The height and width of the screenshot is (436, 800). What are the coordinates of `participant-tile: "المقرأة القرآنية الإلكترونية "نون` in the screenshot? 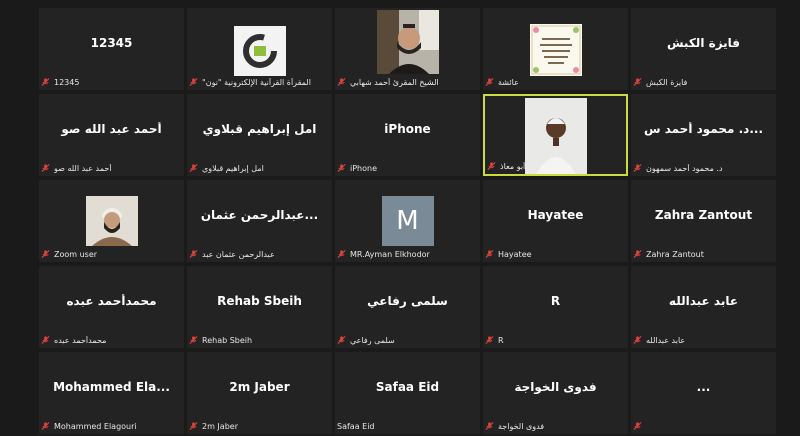 It's located at (259, 49).